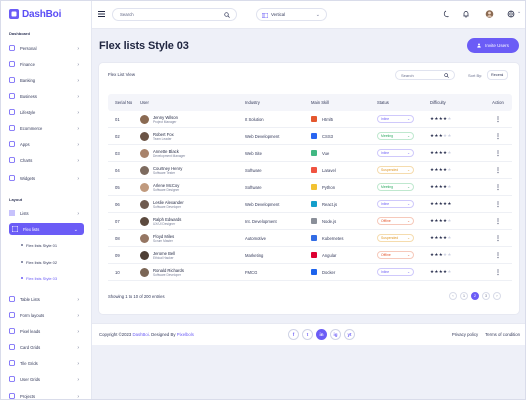 This screenshot has width=526, height=400. What do you see at coordinates (475, 296) in the screenshot?
I see `page-button: 2` at bounding box center [475, 296].